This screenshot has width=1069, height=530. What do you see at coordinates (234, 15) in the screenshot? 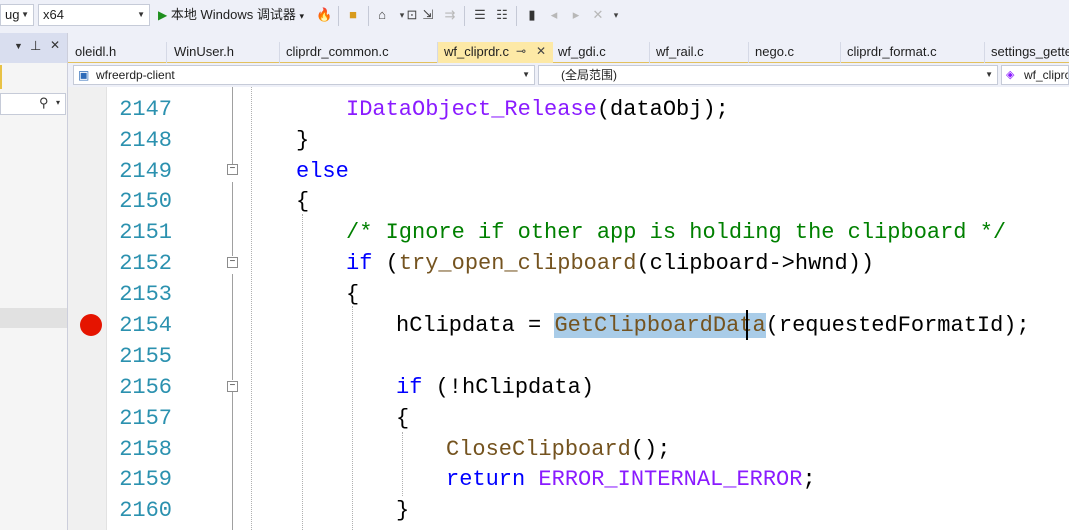
I see `start-debugging-button: ▶ 本地 Windows 调试器 ▾` at bounding box center [234, 15].